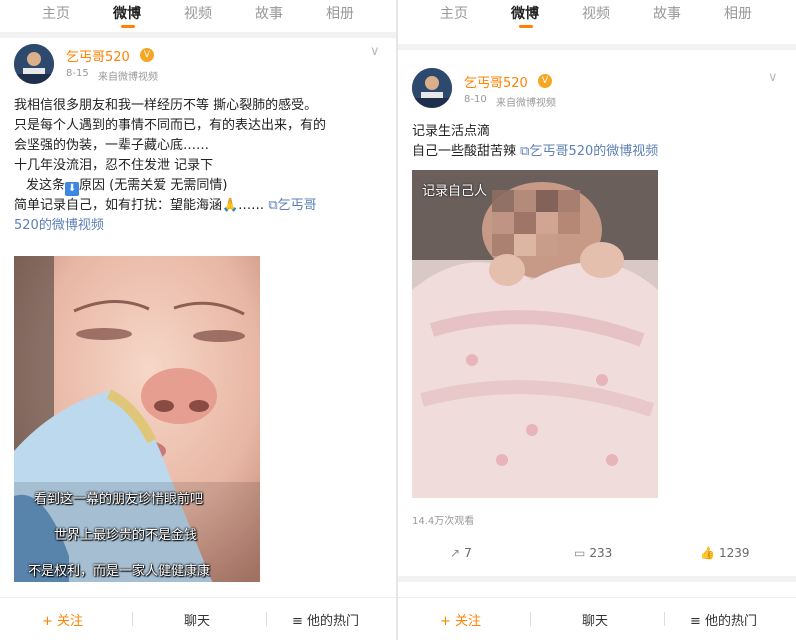 This screenshot has width=796, height=640. Describe the element at coordinates (77, 73) in the screenshot. I see `post-date: 8-15` at that location.